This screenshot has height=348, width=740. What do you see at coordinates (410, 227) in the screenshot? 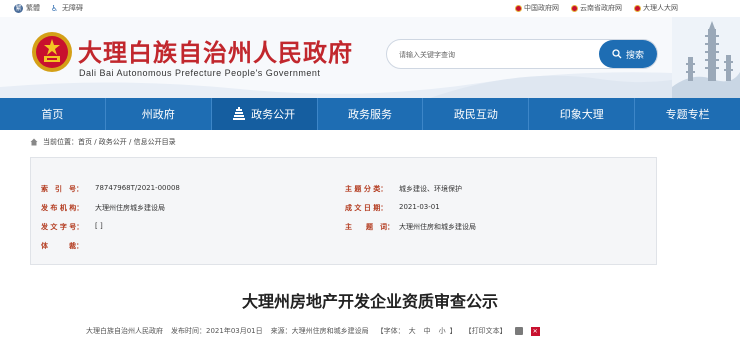
I see `meta-row-topic: 主 题 词： 大理州住房和城乡建设局` at bounding box center [410, 227].